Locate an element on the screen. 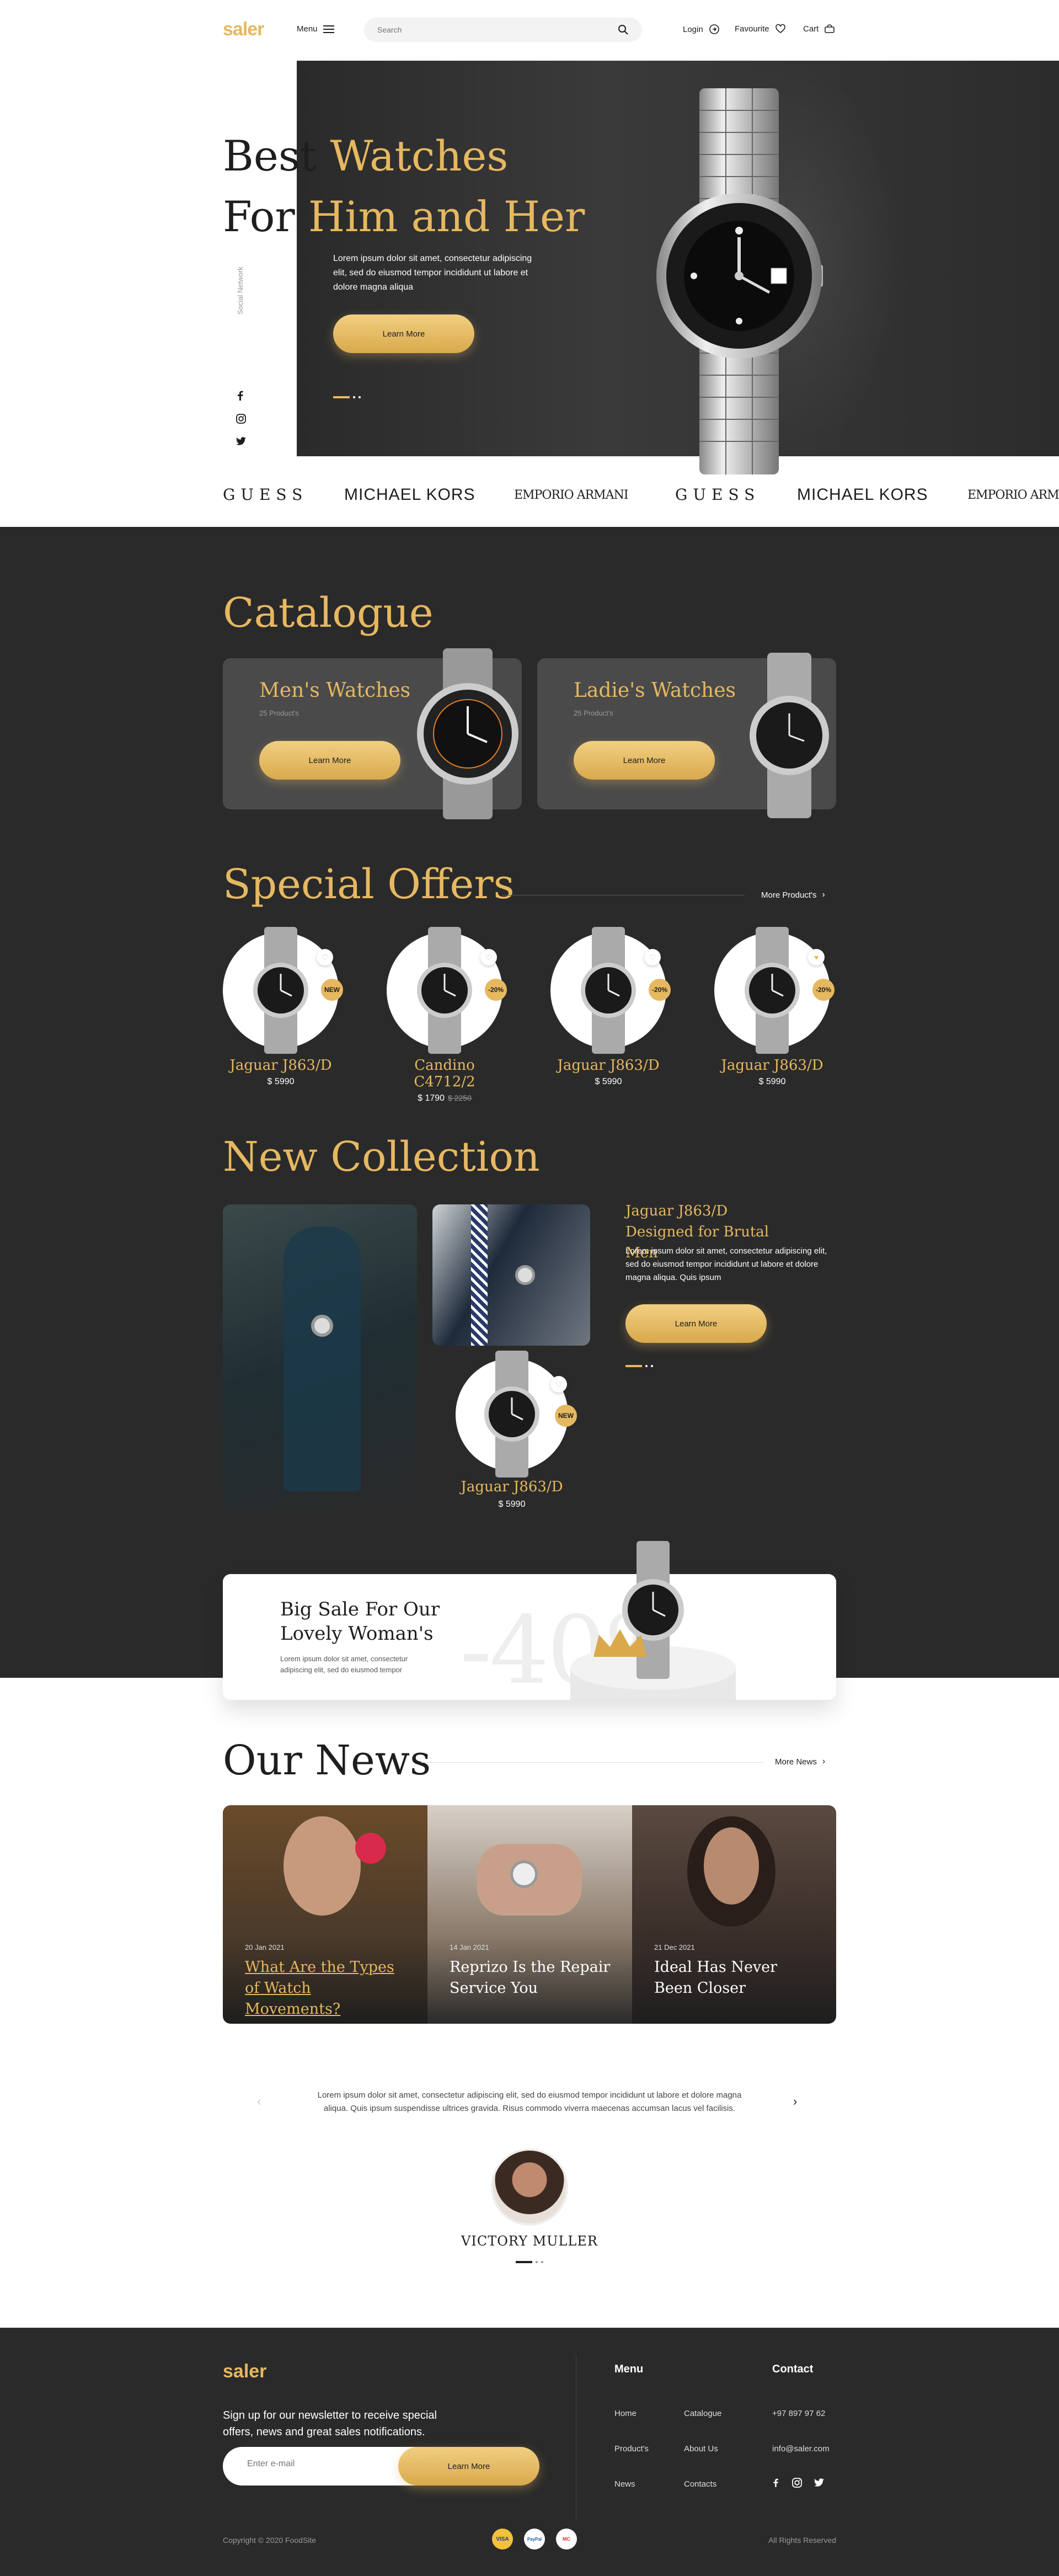 The width and height of the screenshot is (1059, 2576). news-date: 14 Jan 2021 is located at coordinates (469, 1947).